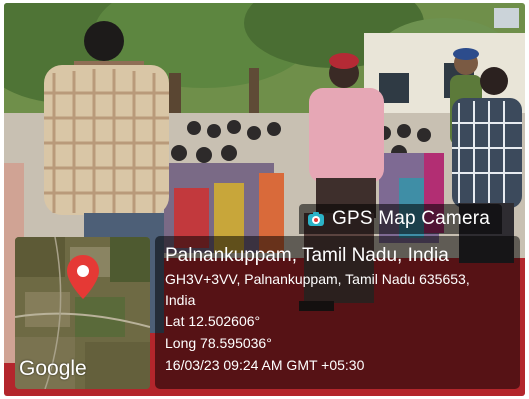 The width and height of the screenshot is (529, 399). What do you see at coordinates (53, 368) in the screenshot?
I see `google-logo: Google` at bounding box center [53, 368].